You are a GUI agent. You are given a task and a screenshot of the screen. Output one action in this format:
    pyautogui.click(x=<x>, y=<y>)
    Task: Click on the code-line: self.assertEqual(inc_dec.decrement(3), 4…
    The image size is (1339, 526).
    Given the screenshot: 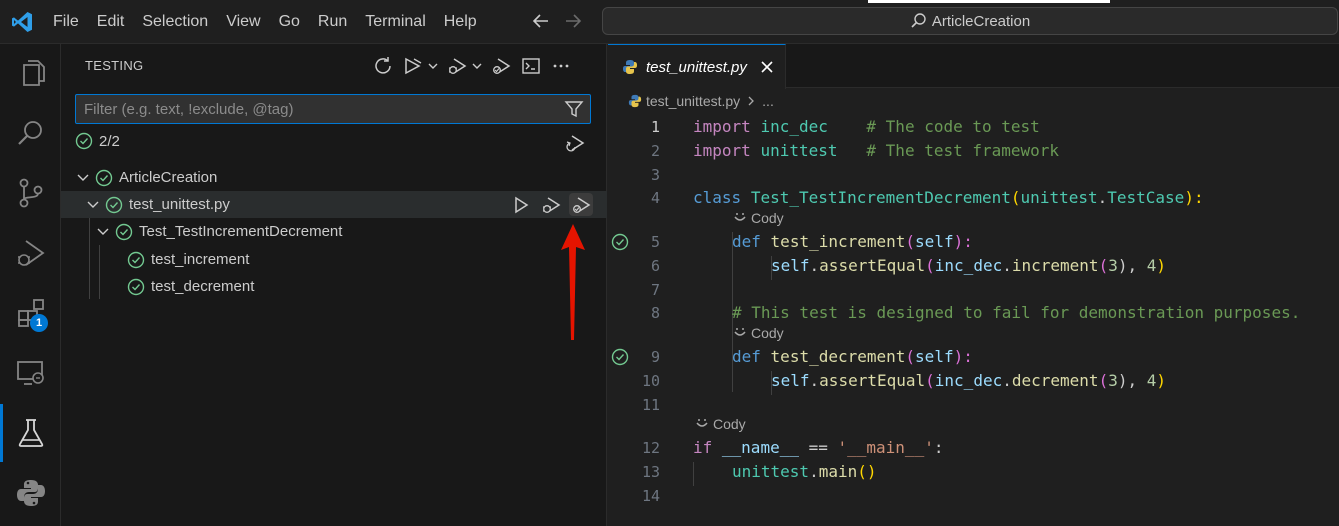 What is the action you would take?
    pyautogui.click(x=968, y=380)
    